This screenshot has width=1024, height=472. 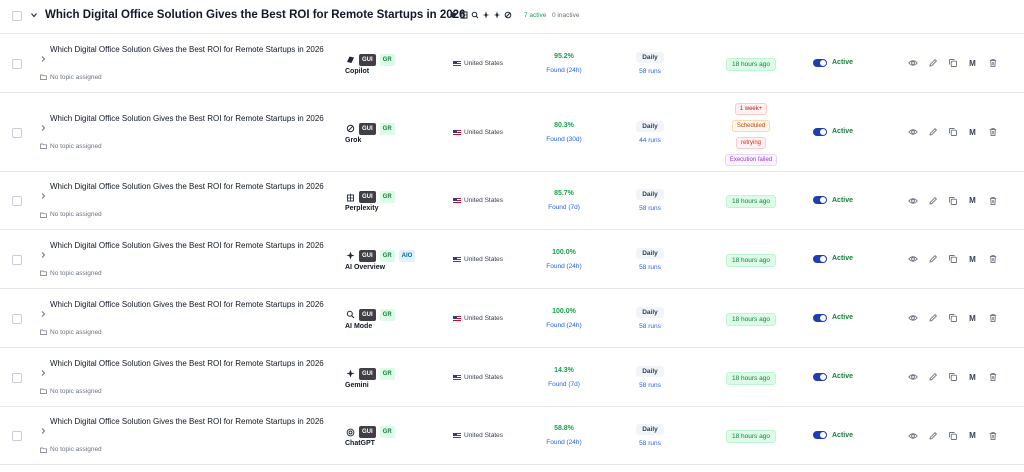 What do you see at coordinates (387, 314) in the screenshot?
I see `tag-gr: GR` at bounding box center [387, 314].